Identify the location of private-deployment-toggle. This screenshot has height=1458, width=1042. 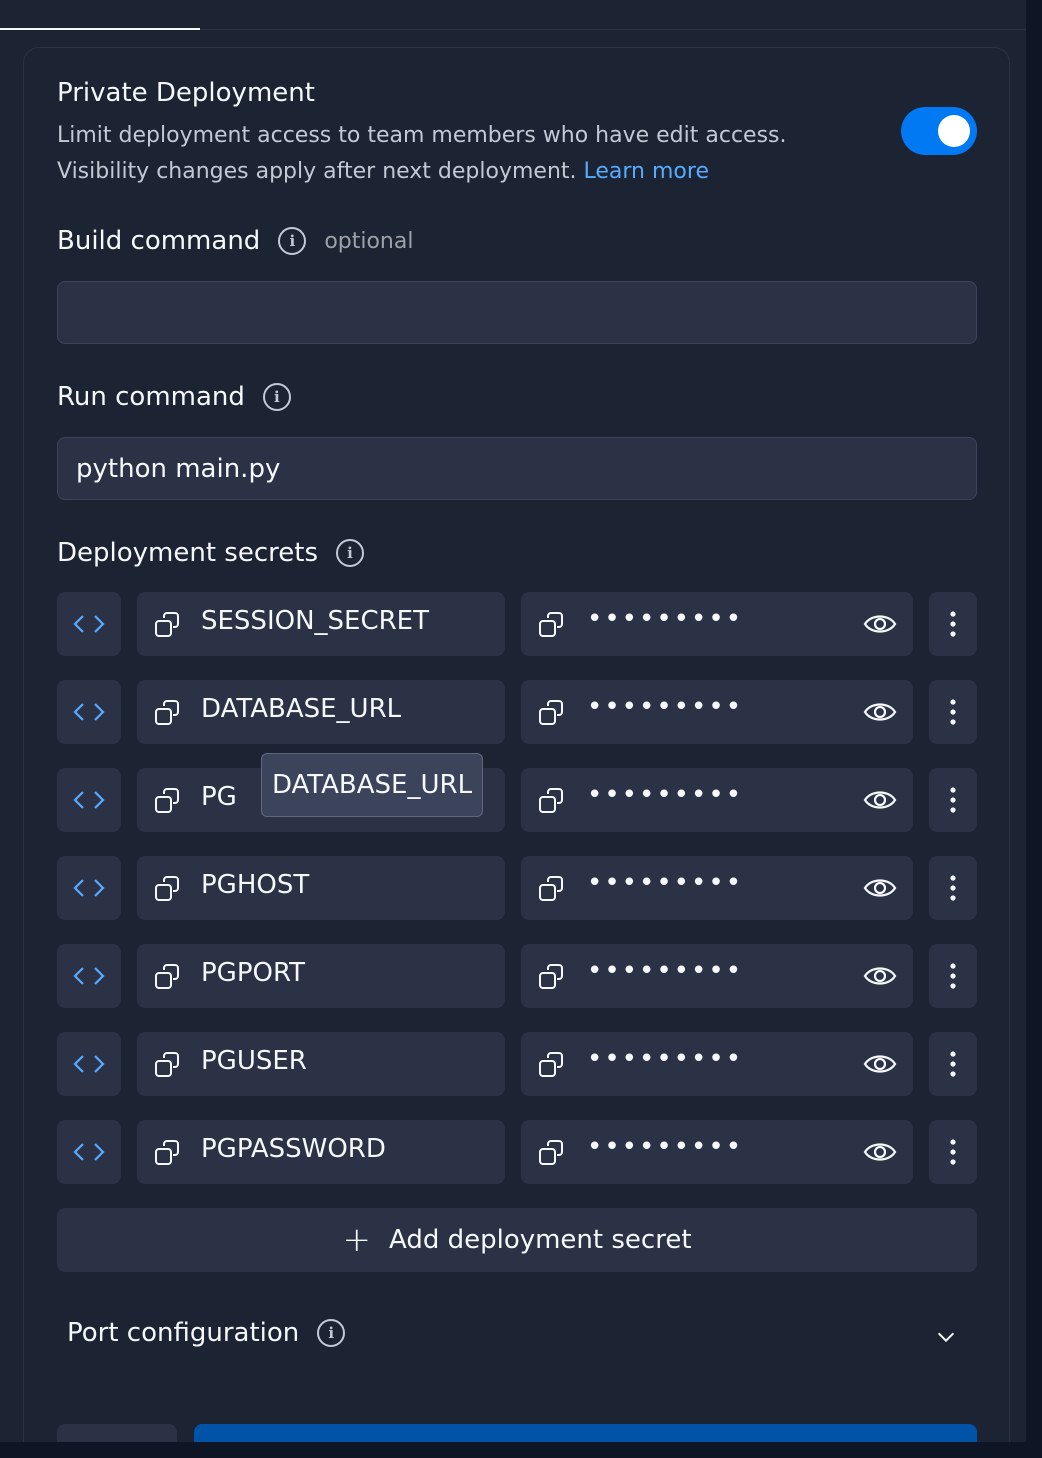
(939, 131).